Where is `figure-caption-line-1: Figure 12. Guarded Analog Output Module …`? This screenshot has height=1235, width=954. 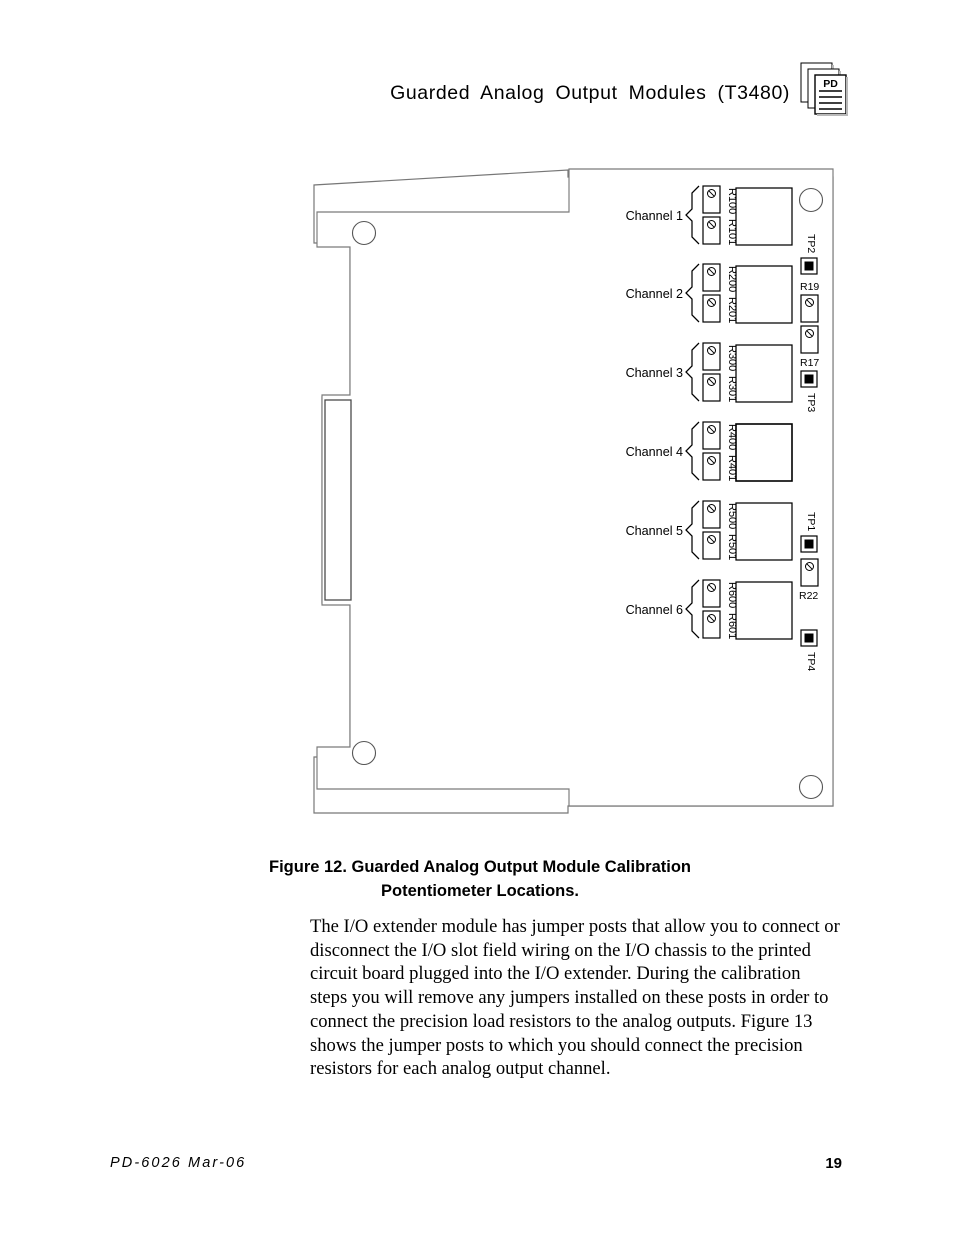 figure-caption-line-1: Figure 12. Guarded Analog Output Module … is located at coordinates (480, 867).